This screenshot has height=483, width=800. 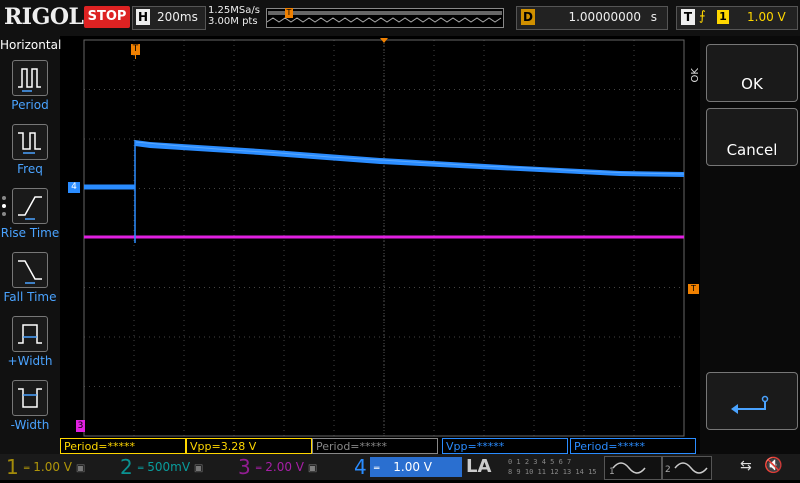 I want to click on ch3-number: 3, so click(x=244, y=467).